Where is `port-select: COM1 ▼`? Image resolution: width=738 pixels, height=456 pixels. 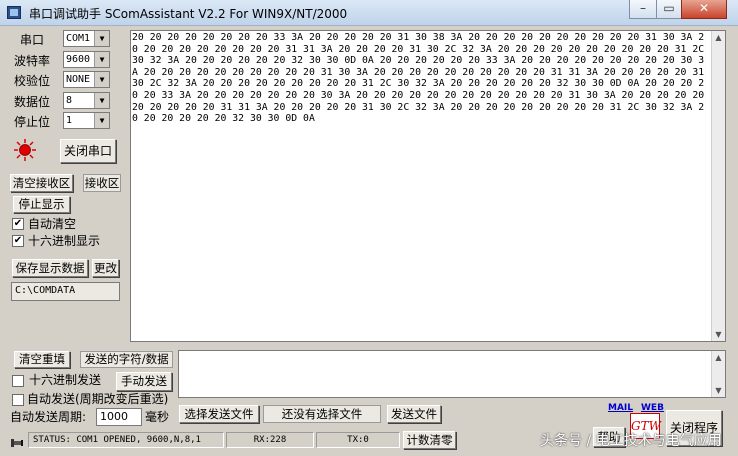
port-select: COM1 ▼ is located at coordinates (86, 38).